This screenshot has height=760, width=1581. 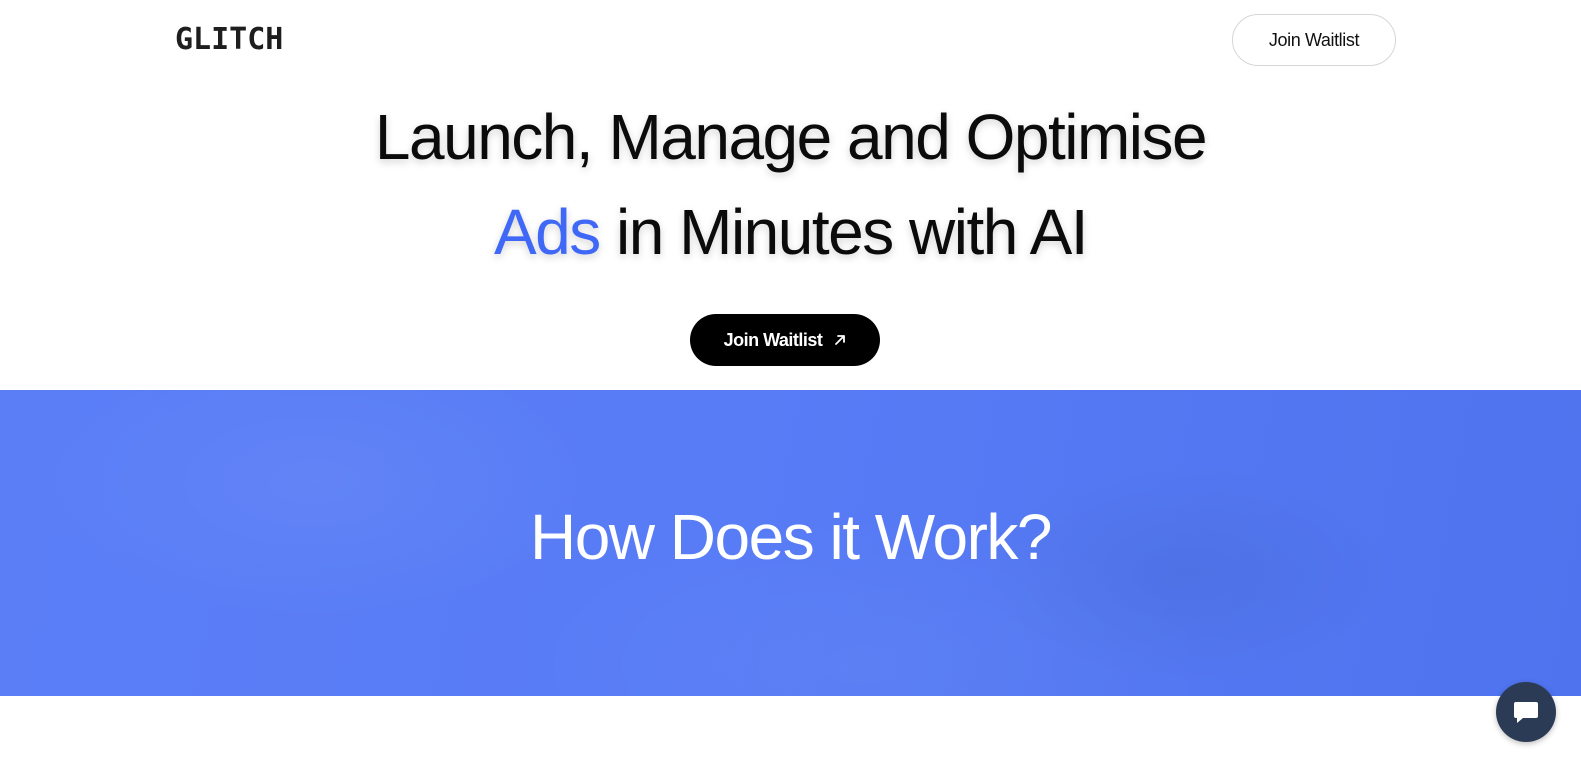 What do you see at coordinates (547, 232) in the screenshot?
I see `hero-headline-accent: Ads` at bounding box center [547, 232].